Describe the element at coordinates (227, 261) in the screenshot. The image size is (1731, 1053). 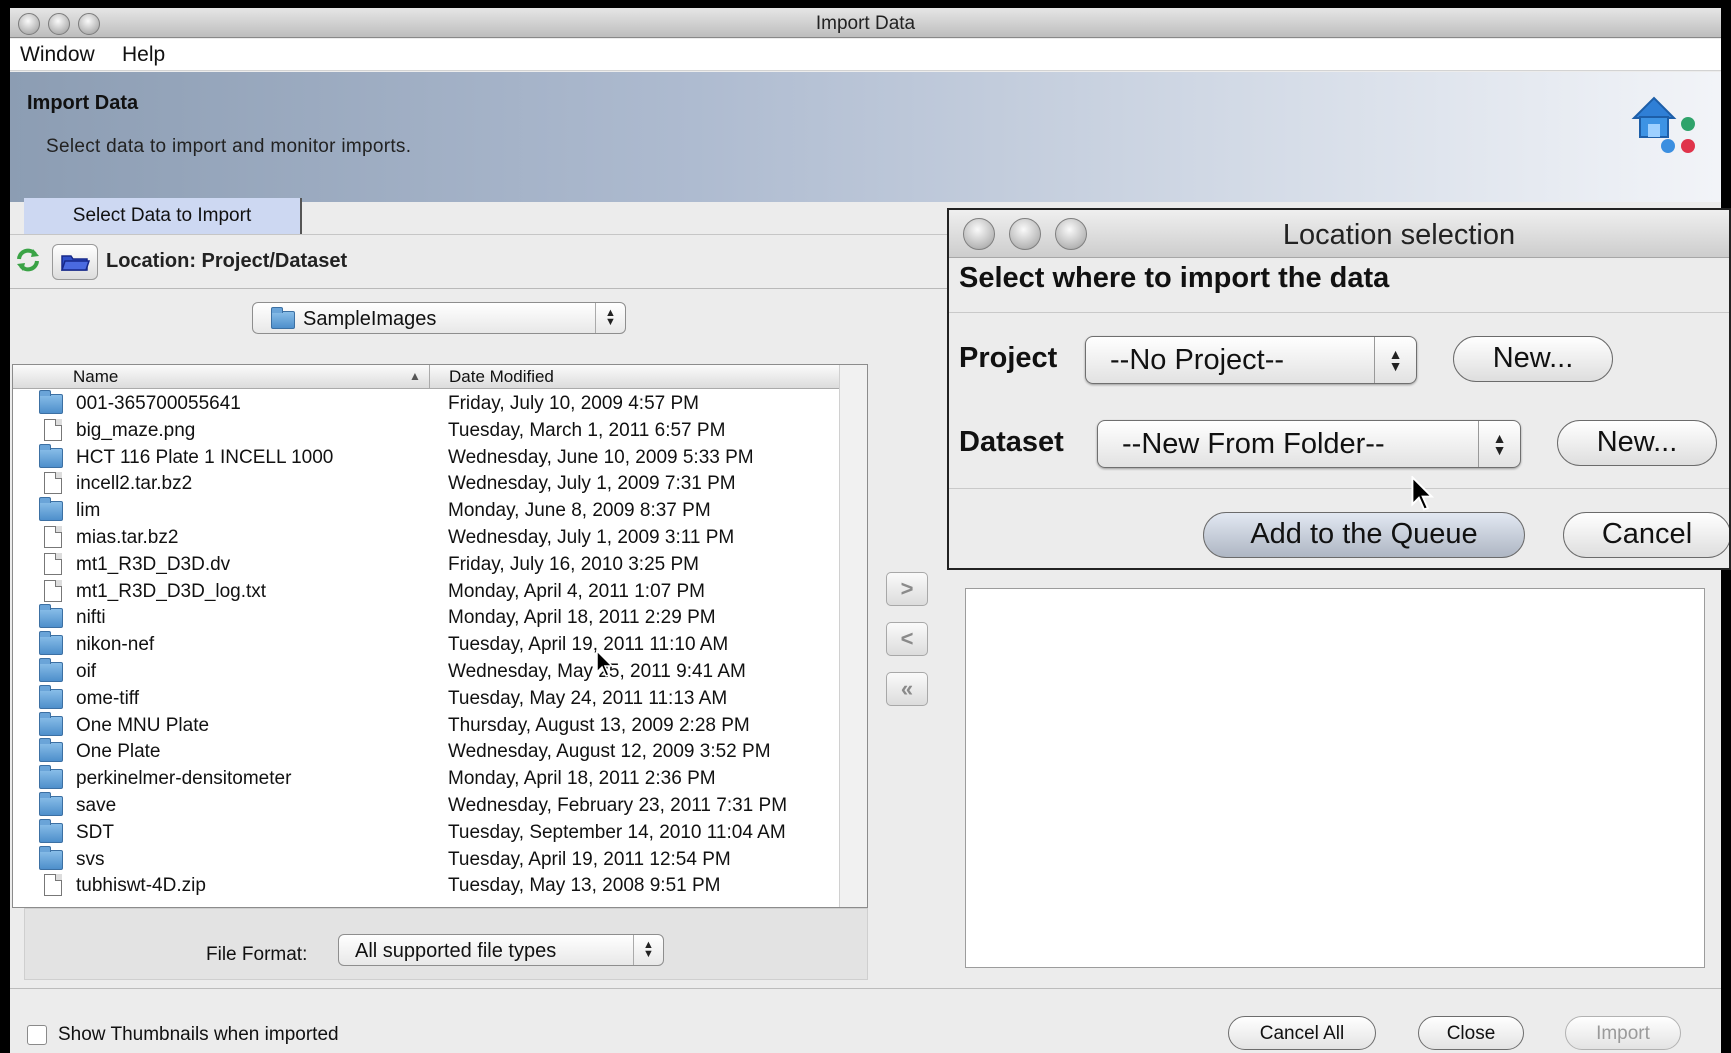
I see `location-label: Location: Project/Dataset` at that location.